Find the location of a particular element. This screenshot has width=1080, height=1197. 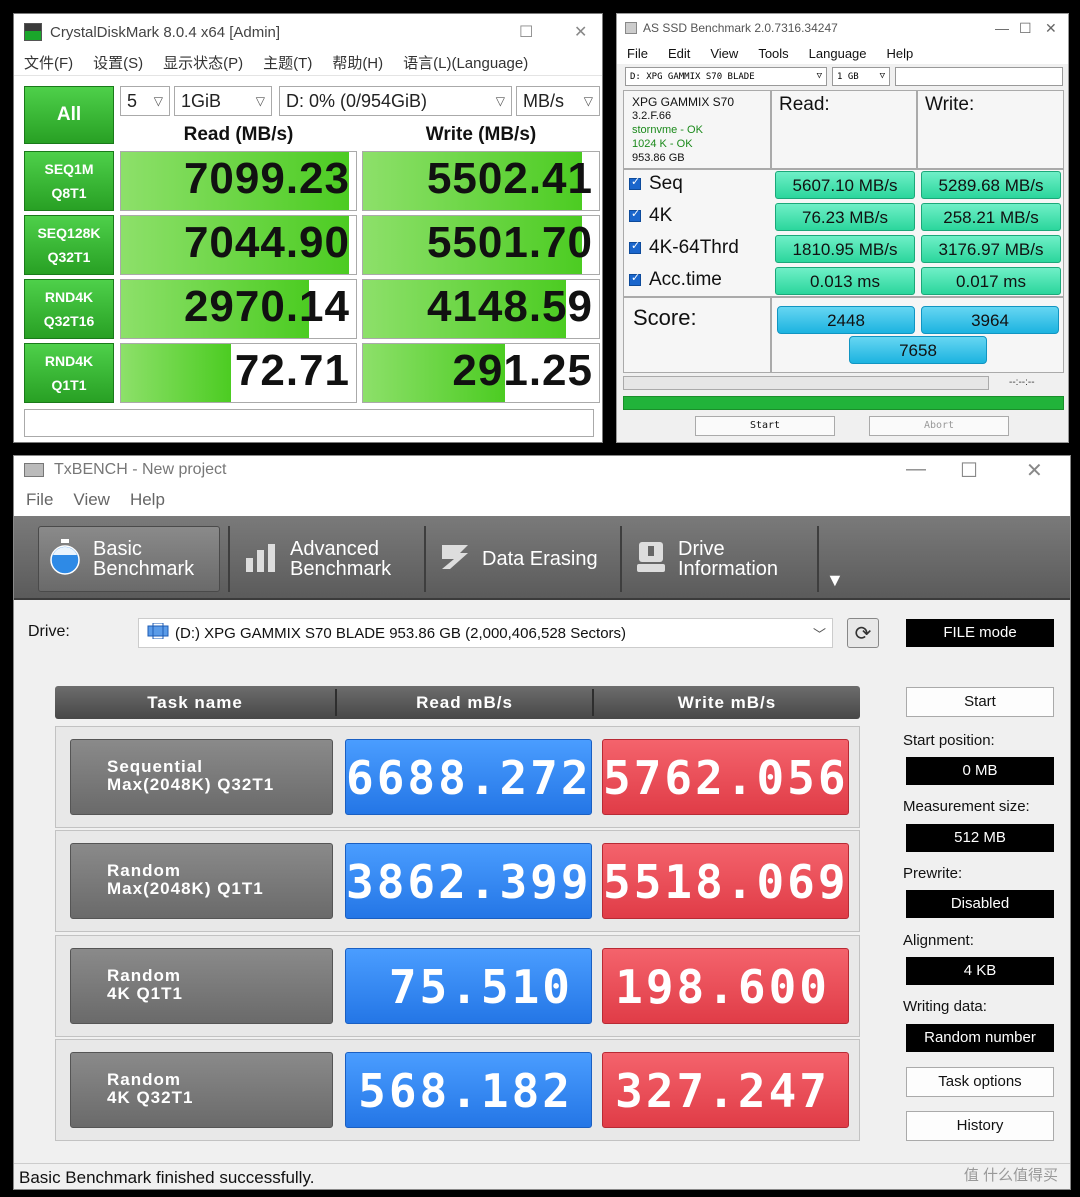

tab-erasing-label: Data Erasing is located at coordinates (540, 559).